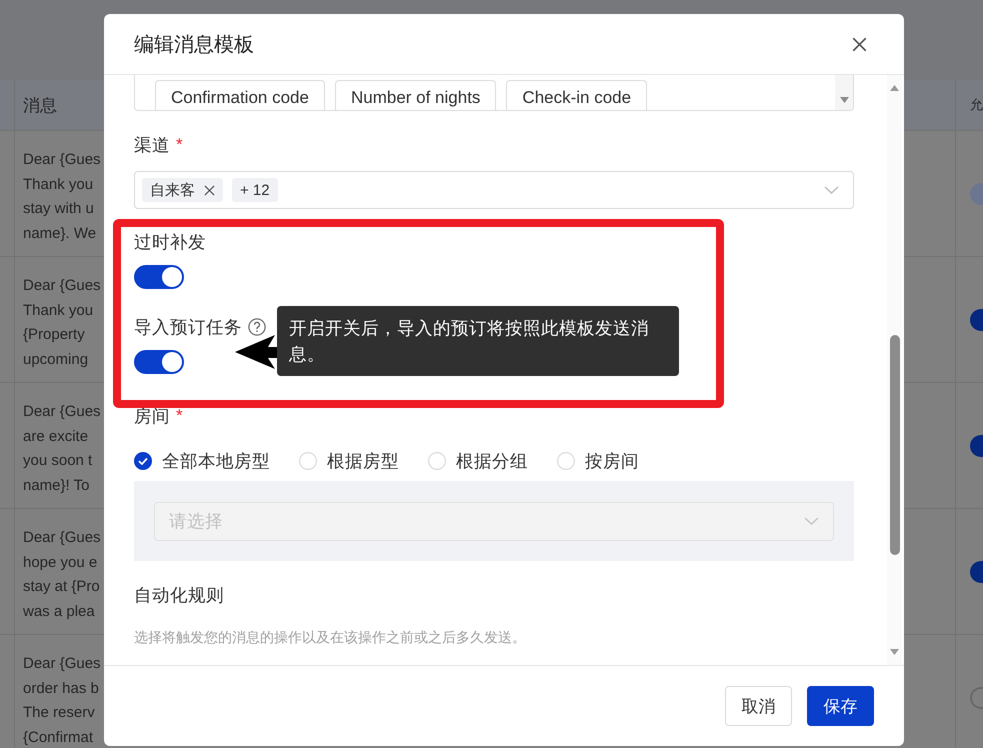 Image resolution: width=983 pixels, height=748 pixels. I want to click on tag-label: 自来客, so click(172, 190).